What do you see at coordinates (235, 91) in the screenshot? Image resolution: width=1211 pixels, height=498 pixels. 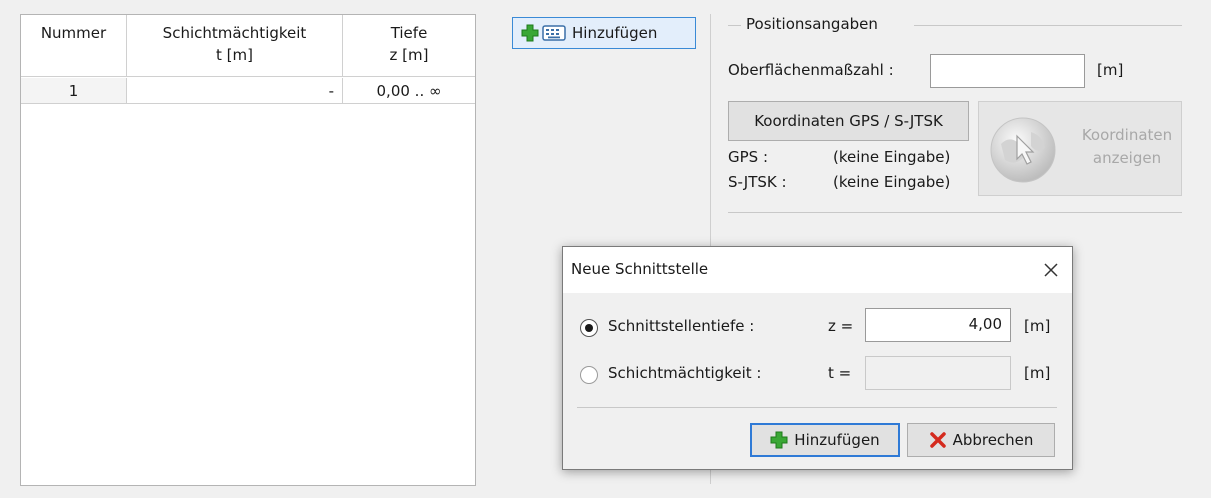 I see `thickness-cell: -` at bounding box center [235, 91].